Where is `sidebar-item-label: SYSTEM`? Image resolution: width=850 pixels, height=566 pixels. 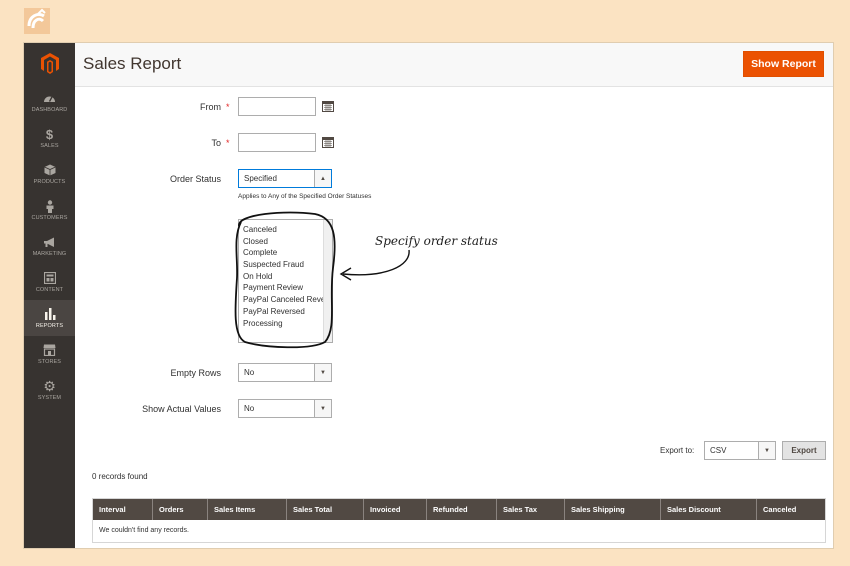 sidebar-item-label: SYSTEM is located at coordinates (49, 398).